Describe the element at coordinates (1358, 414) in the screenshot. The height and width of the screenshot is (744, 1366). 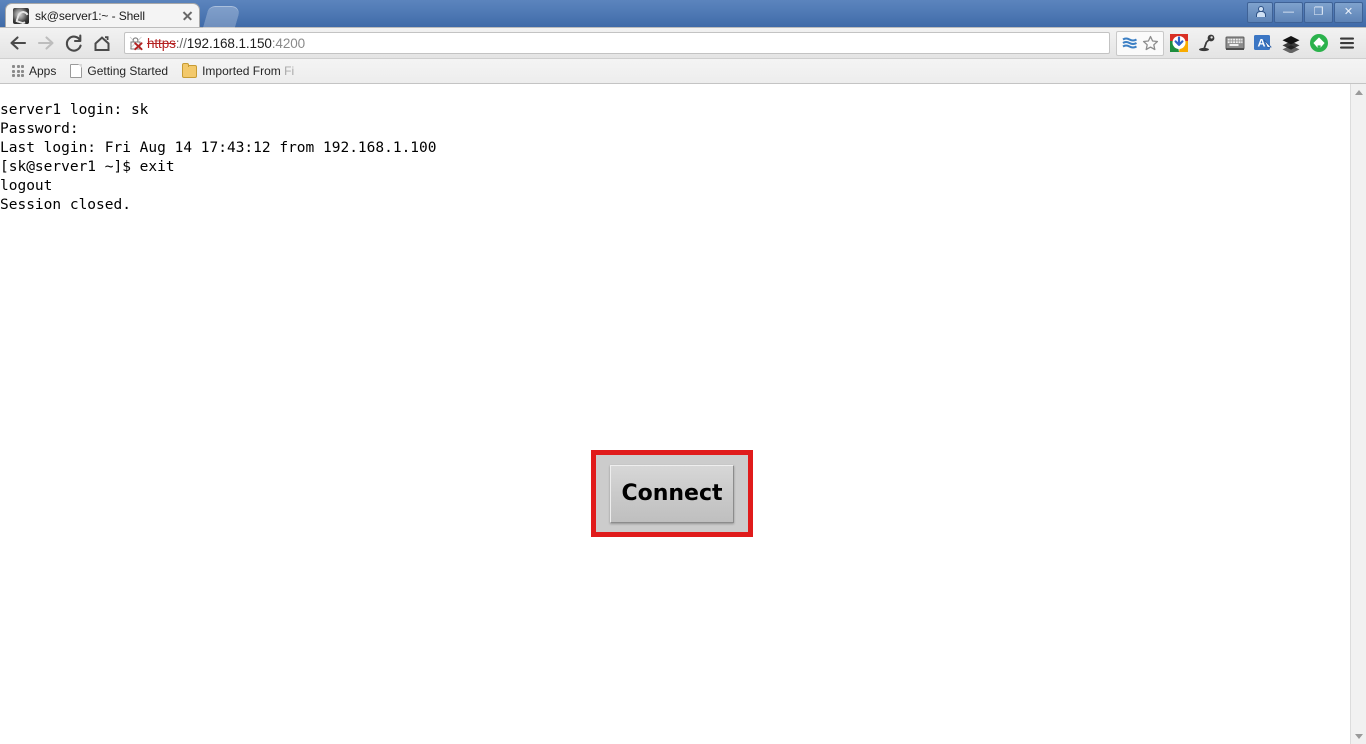
I see `page-scrollbar` at that location.